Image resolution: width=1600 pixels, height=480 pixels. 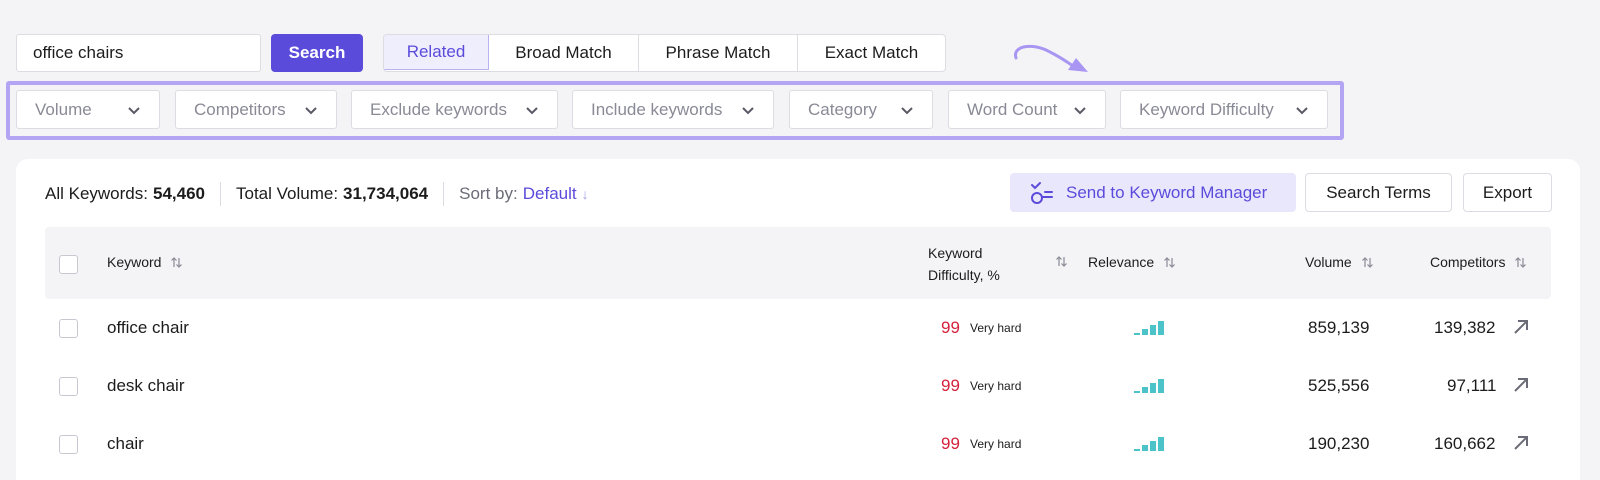 I want to click on volume-cell: 190,230, so click(x=1339, y=443).